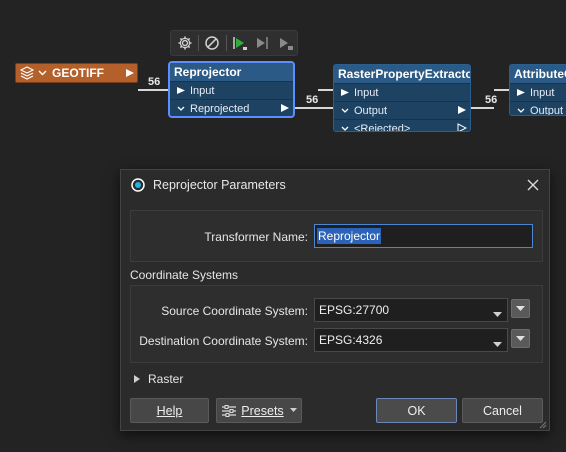 This screenshot has width=566, height=452. What do you see at coordinates (219, 185) in the screenshot?
I see `dialog-title: Reprojector Parameters` at bounding box center [219, 185].